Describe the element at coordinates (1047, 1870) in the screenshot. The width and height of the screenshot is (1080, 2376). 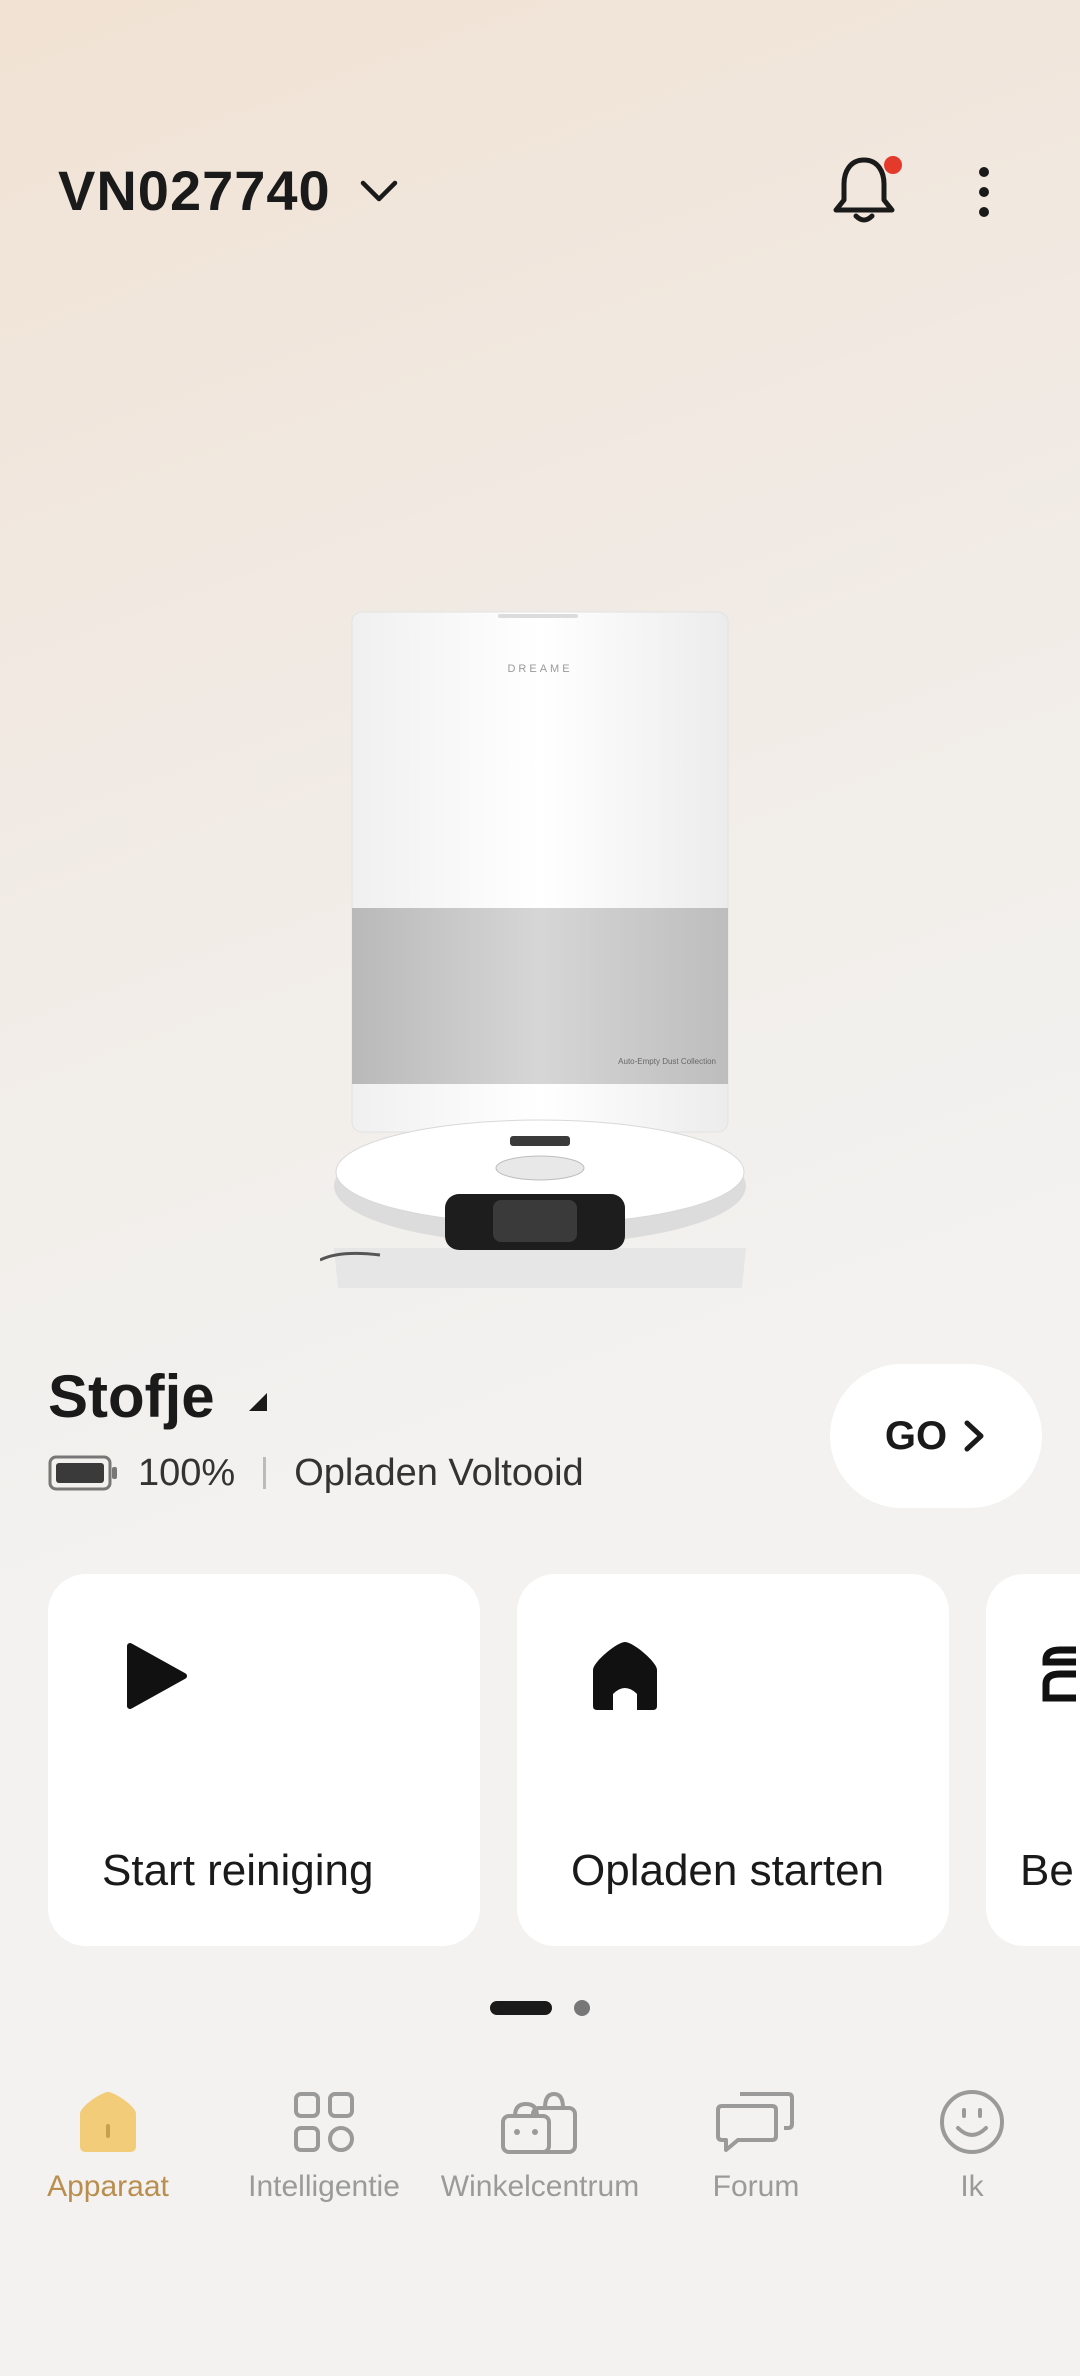
I see `third-action-label: Be` at that location.